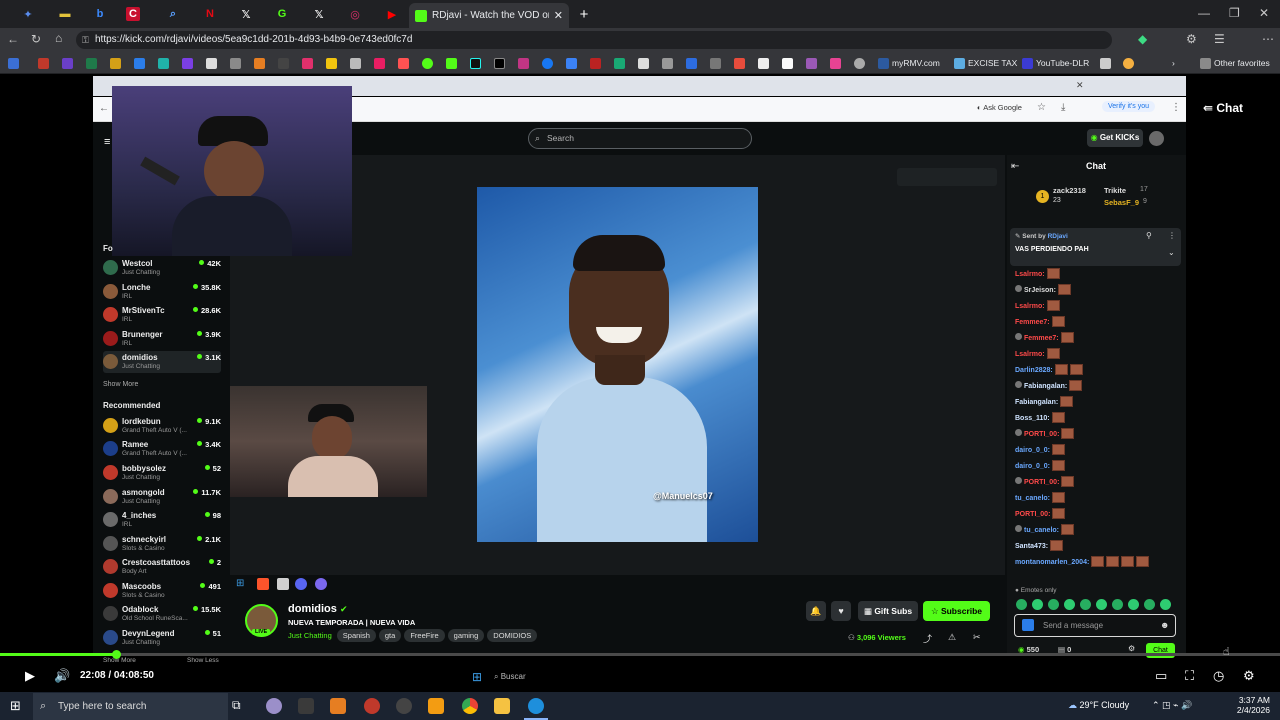  I want to click on play-icon: ▶, so click(30, 676).